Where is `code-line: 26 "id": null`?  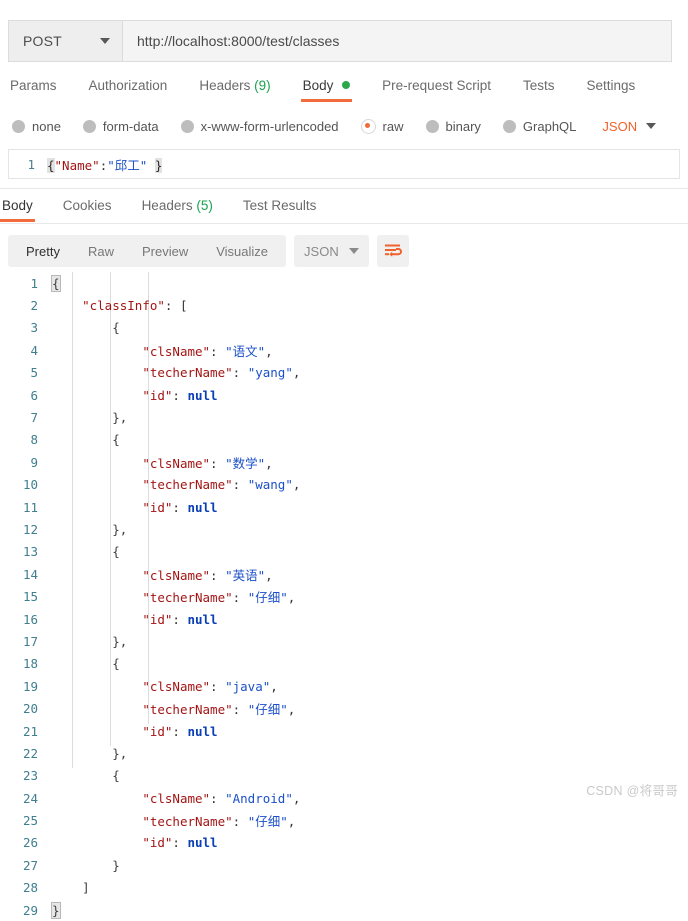
code-line: 26 "id": null is located at coordinates (344, 843).